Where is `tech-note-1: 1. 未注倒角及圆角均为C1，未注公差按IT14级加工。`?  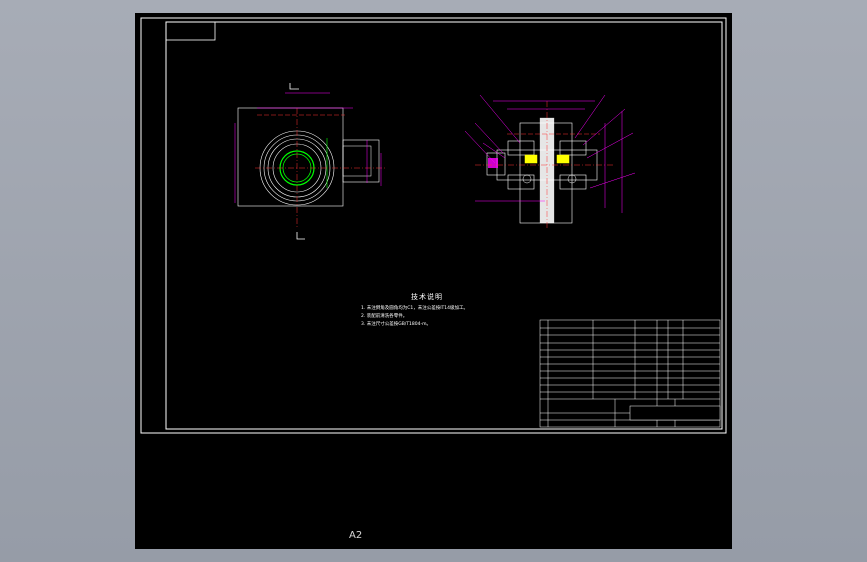
tech-note-1: 1. 未注倒角及圆角均为C1，未注公差按IT14级加工。 is located at coordinates (415, 308).